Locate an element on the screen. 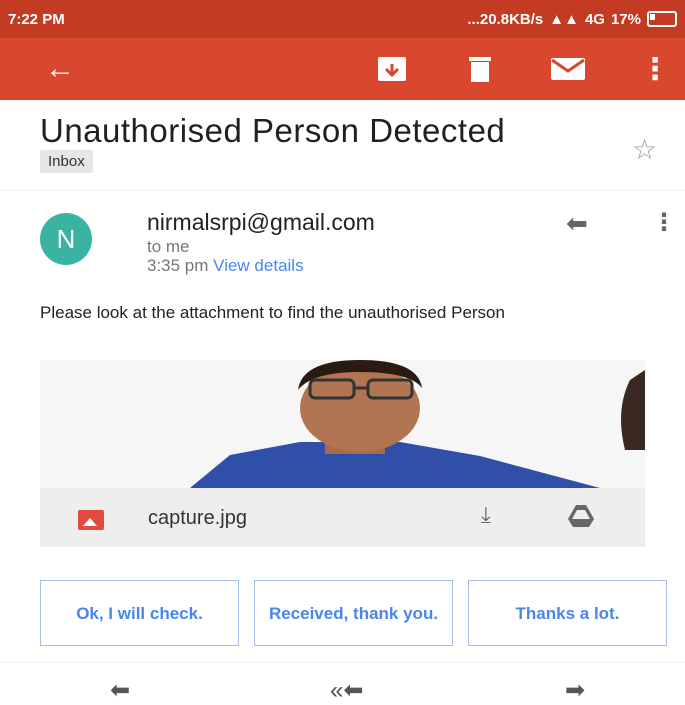 The height and width of the screenshot is (705, 685). timestamp-row: 3:35 pm View details is located at coordinates (225, 266).